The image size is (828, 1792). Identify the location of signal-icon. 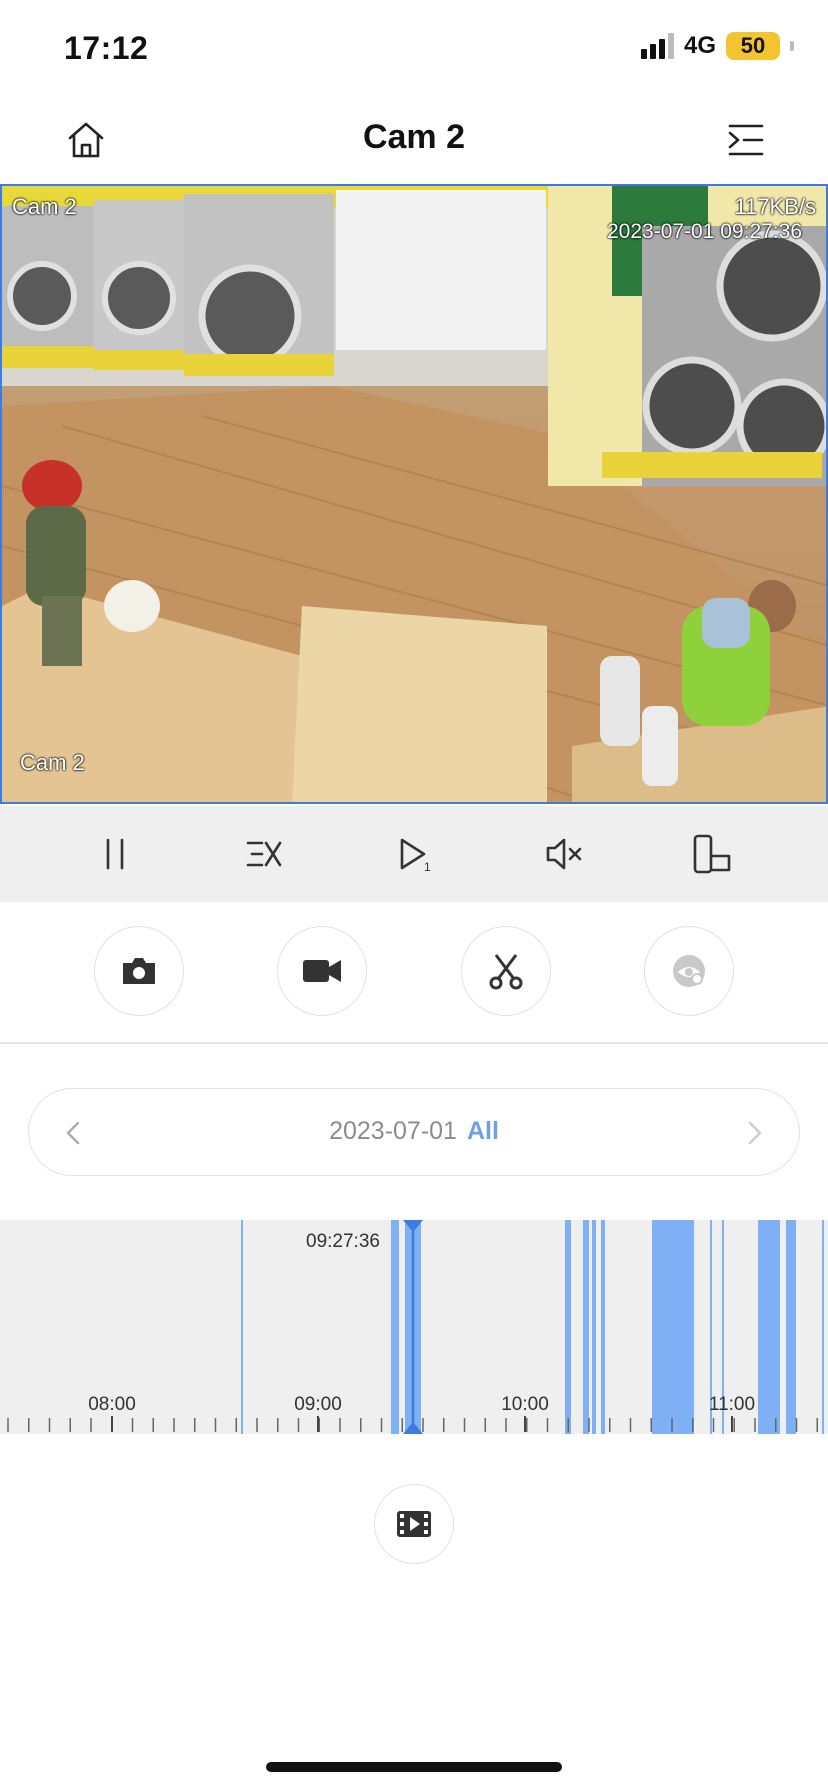
(657, 46).